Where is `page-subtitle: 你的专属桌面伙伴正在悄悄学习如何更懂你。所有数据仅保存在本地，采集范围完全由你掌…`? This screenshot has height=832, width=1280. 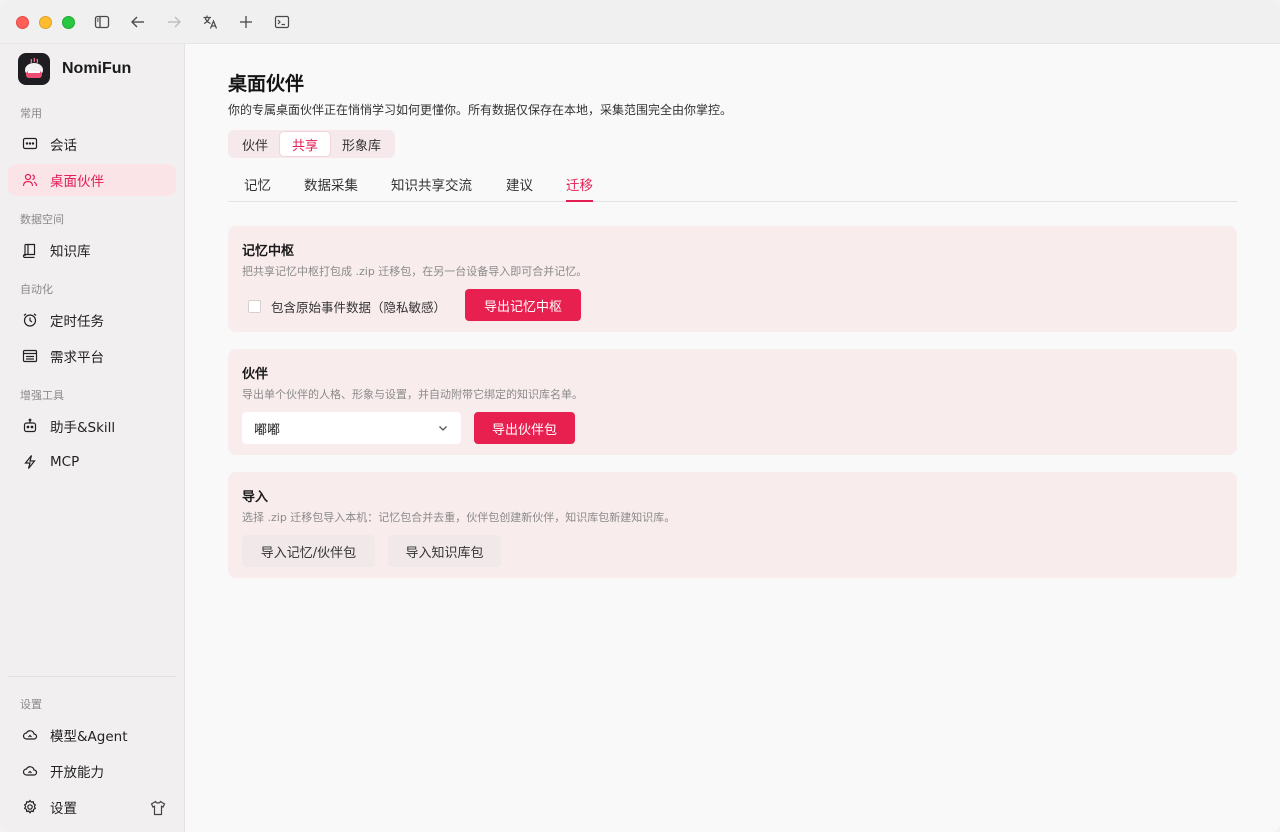
page-subtitle: 你的专属桌面伙伴正在悄悄学习如何更懂你。所有数据仅保存在本地，采集范围完全由你掌… is located at coordinates (480, 110).